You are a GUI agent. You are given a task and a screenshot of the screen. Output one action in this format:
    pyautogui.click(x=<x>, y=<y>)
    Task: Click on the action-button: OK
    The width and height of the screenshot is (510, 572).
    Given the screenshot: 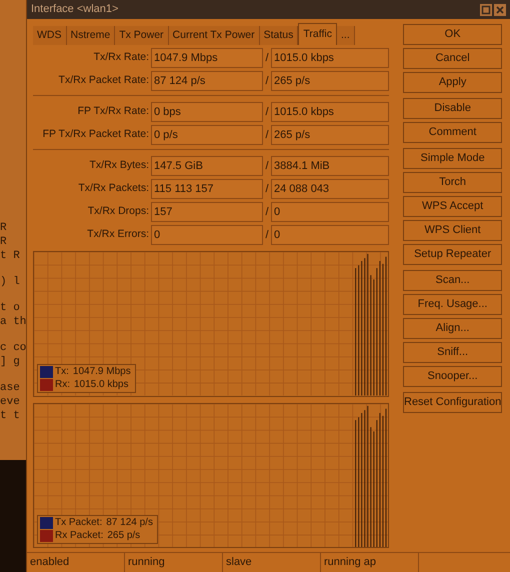 What is the action you would take?
    pyautogui.click(x=452, y=34)
    